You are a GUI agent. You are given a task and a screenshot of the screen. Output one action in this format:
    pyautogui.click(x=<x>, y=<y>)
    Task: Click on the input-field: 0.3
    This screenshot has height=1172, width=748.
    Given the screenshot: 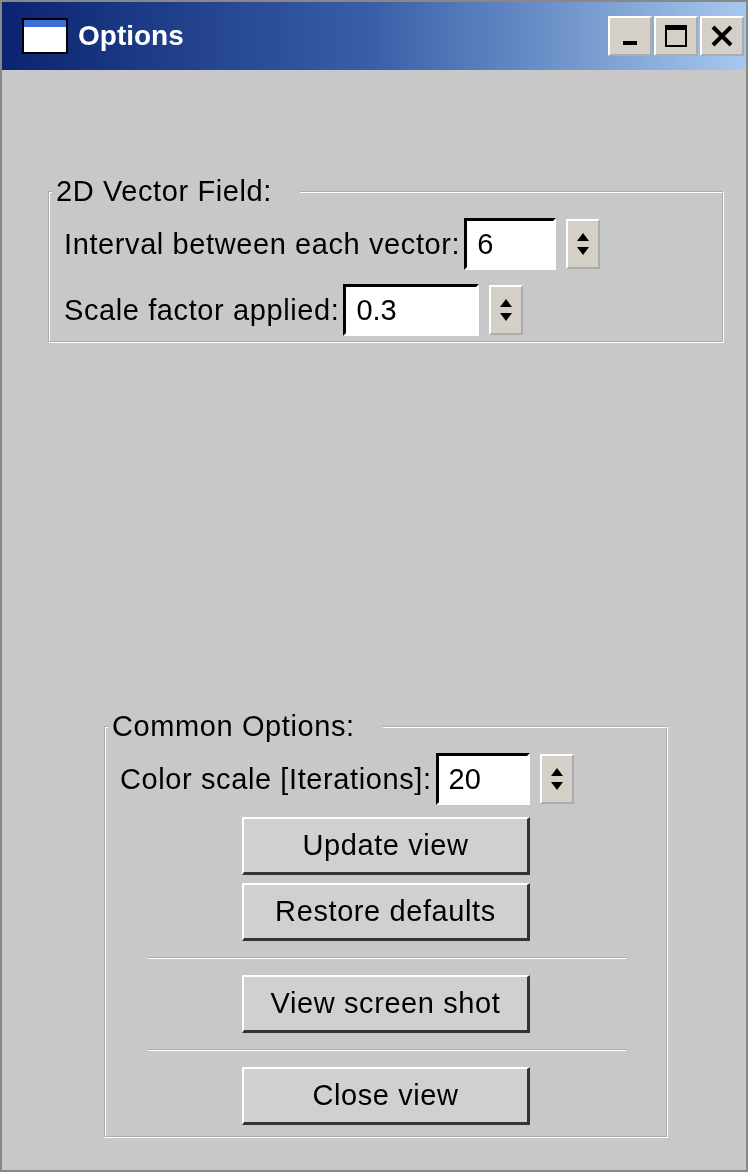 What is the action you would take?
    pyautogui.click(x=411, y=310)
    